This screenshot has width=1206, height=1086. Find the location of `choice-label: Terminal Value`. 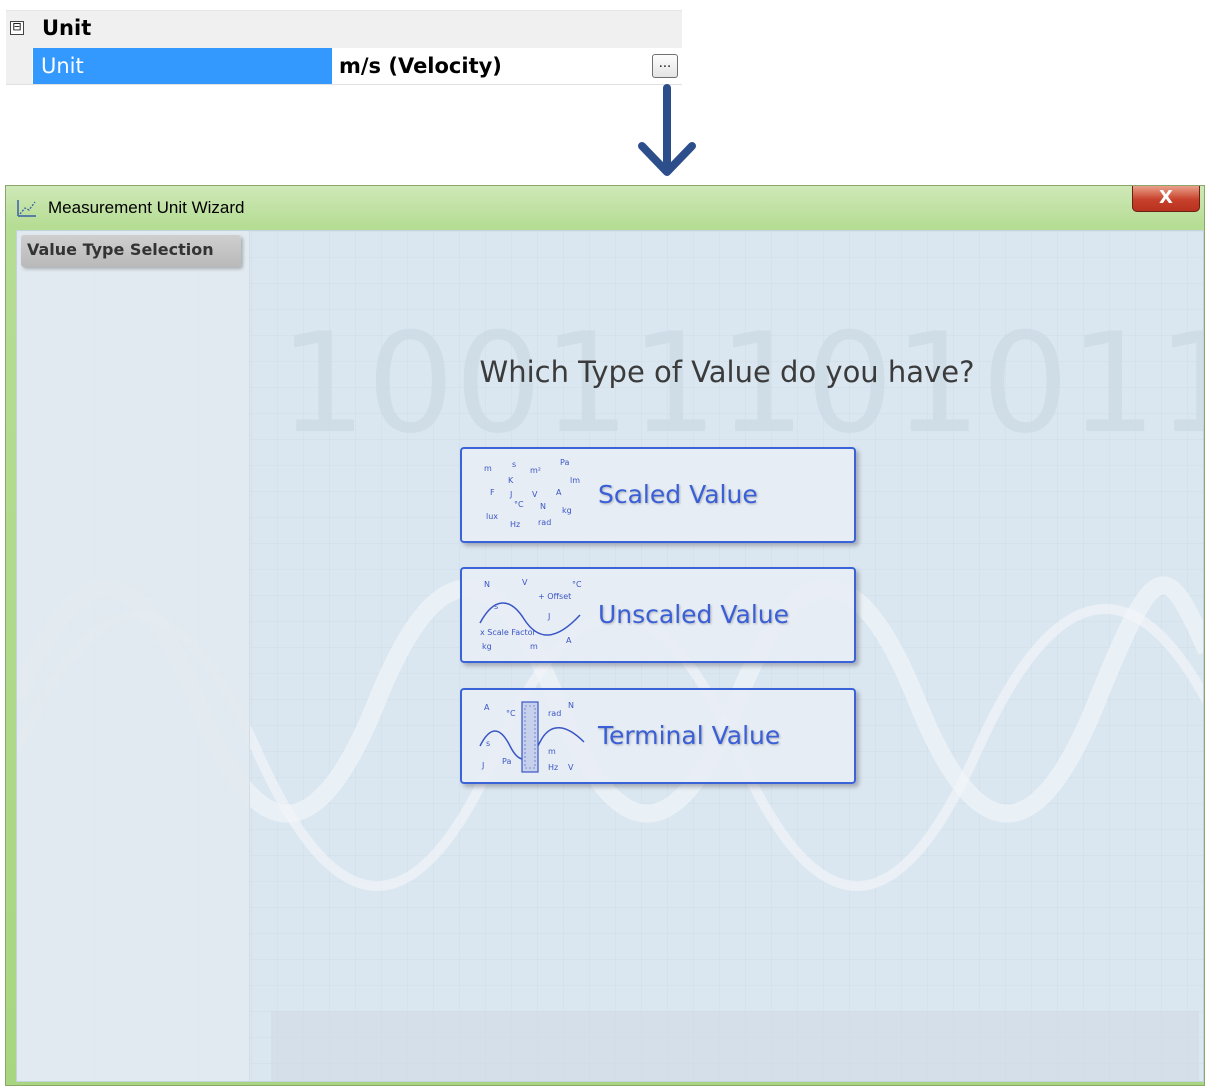

choice-label: Terminal Value is located at coordinates (689, 735).